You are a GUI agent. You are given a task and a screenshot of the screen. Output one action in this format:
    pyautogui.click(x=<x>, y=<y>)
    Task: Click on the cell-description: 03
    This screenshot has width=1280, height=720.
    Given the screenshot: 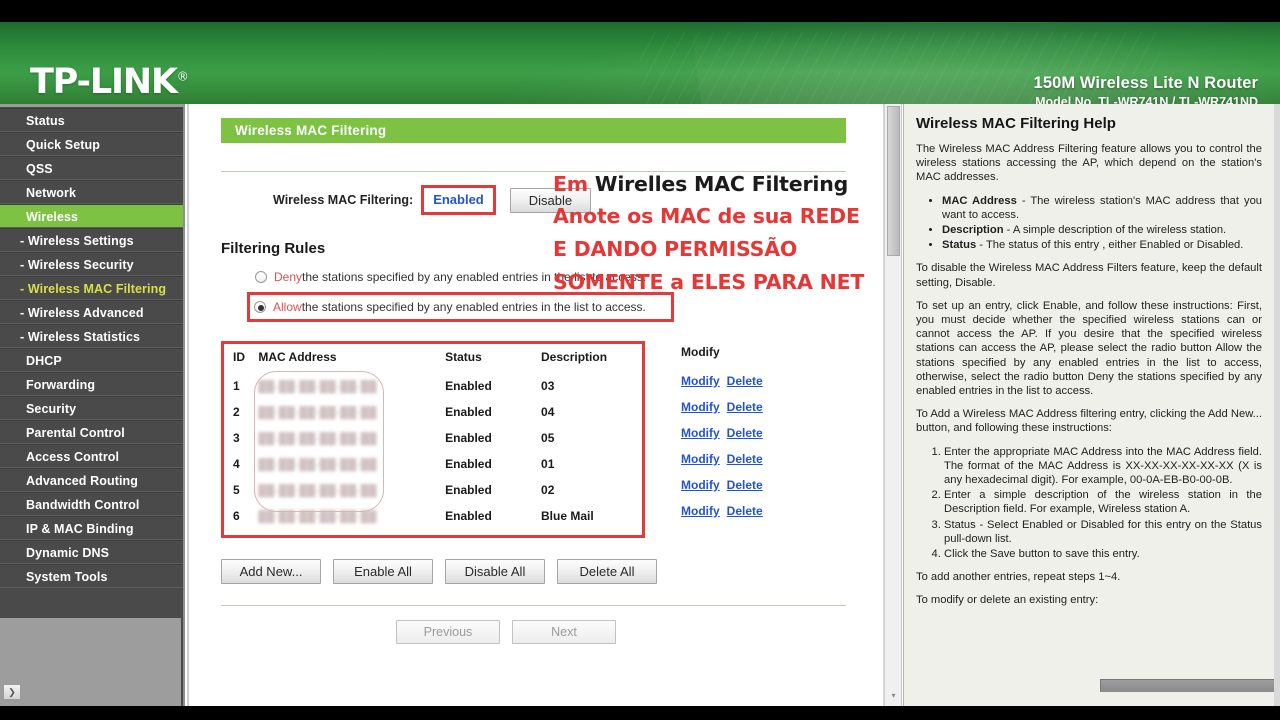 What is the action you would take?
    pyautogui.click(x=548, y=386)
    